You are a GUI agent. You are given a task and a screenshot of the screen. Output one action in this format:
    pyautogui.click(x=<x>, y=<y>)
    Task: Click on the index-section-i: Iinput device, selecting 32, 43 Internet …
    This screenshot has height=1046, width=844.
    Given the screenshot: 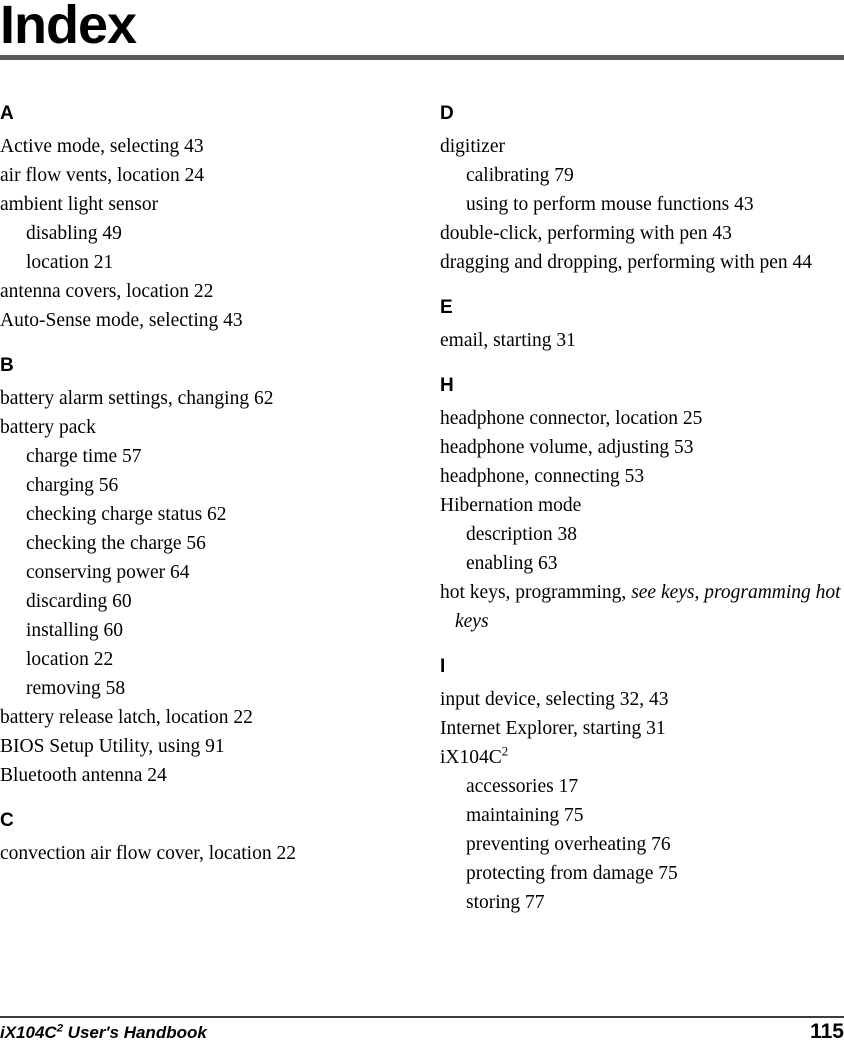 What is the action you would take?
    pyautogui.click(x=642, y=786)
    